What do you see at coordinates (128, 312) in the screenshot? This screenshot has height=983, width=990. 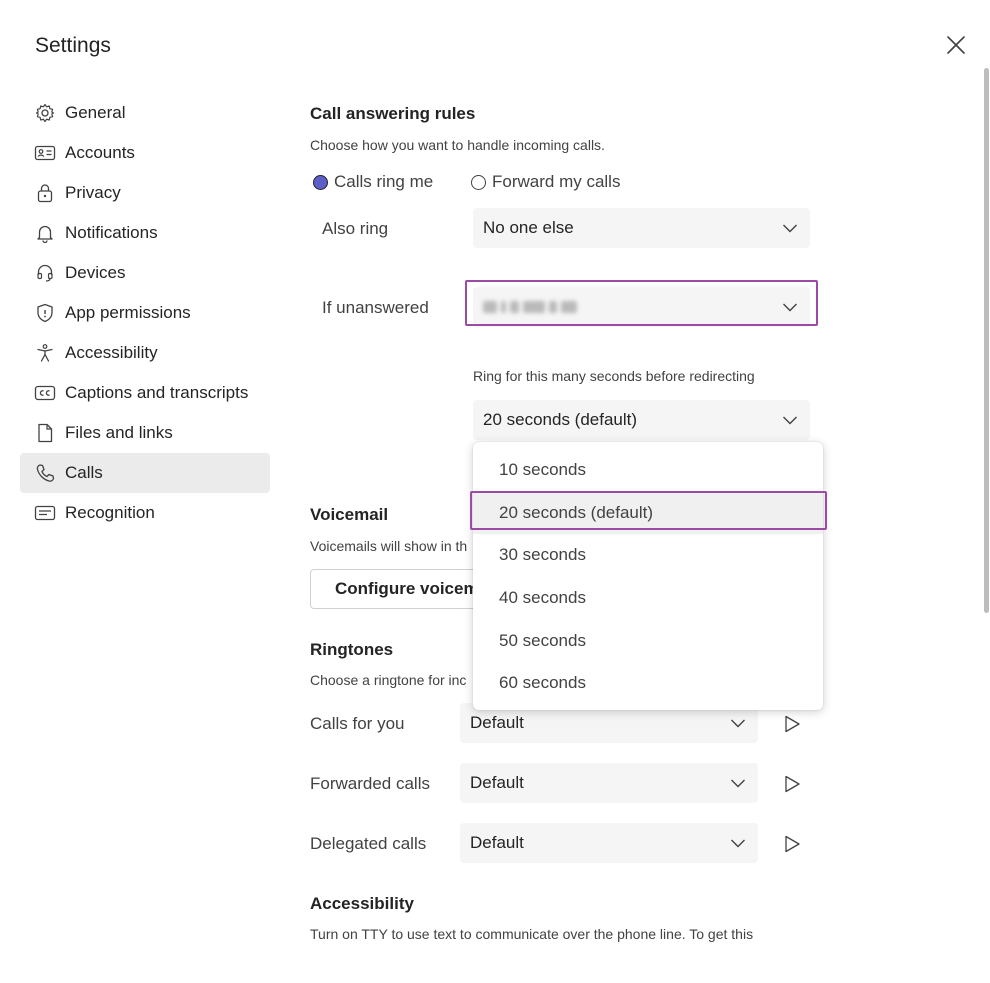 I see `sidebar-item-label: App permissions` at bounding box center [128, 312].